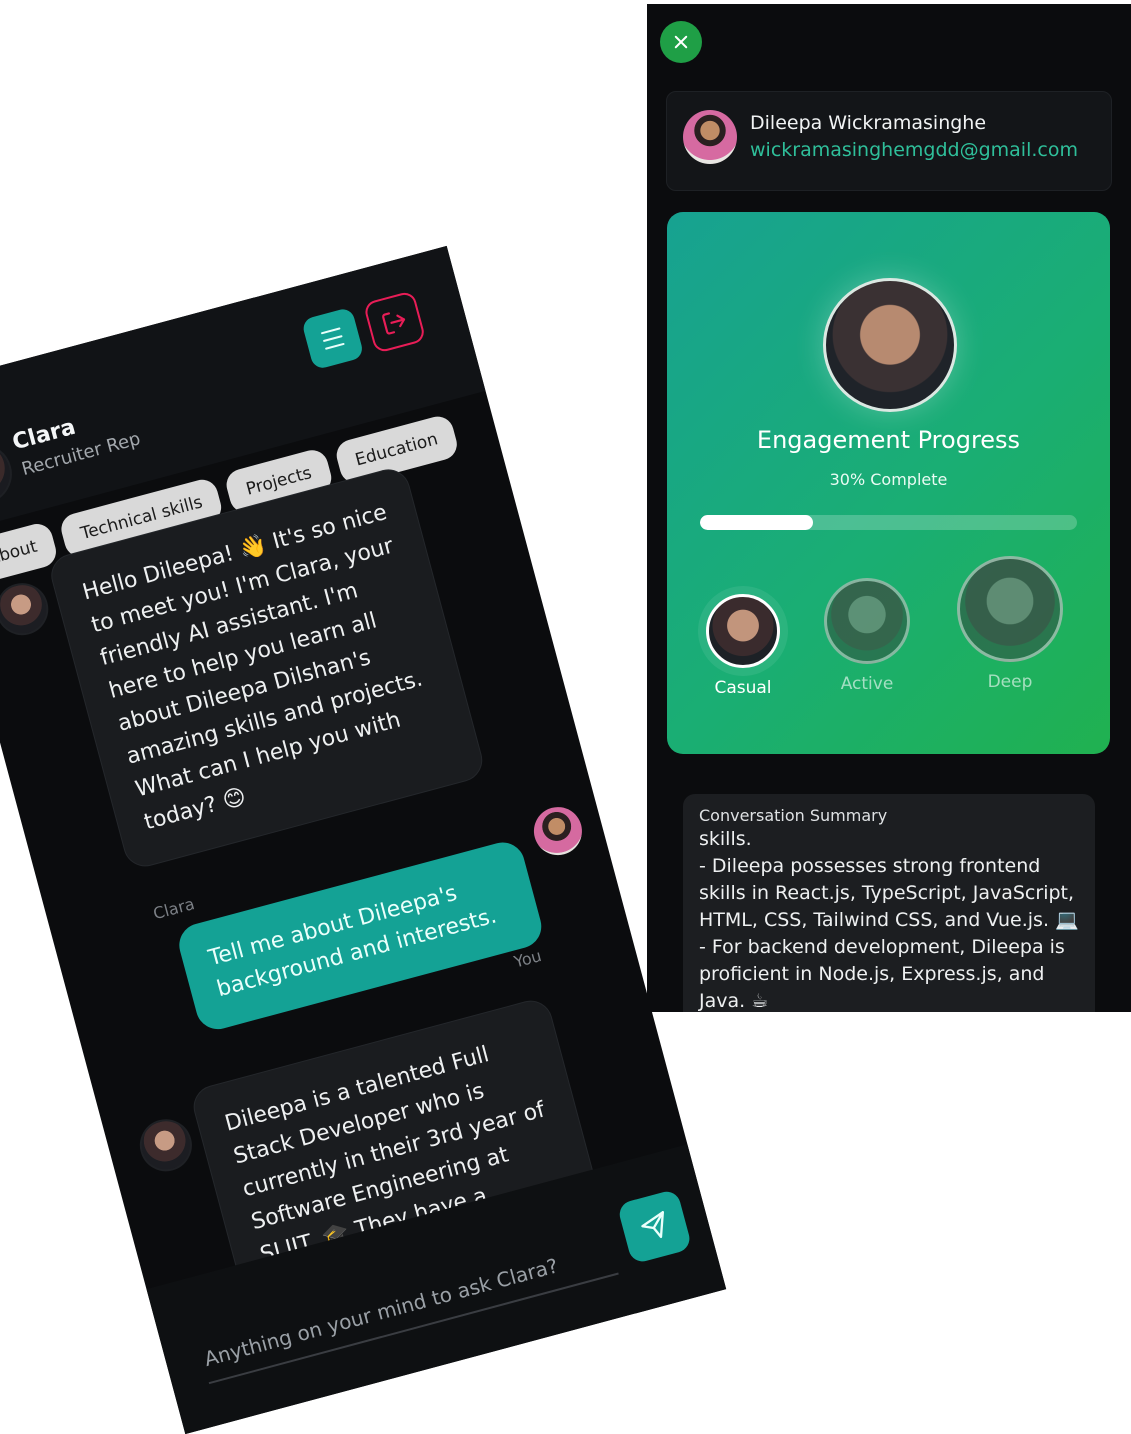 This screenshot has height=1434, width=1131. What do you see at coordinates (867, 684) in the screenshot?
I see `level-label: Active` at bounding box center [867, 684].